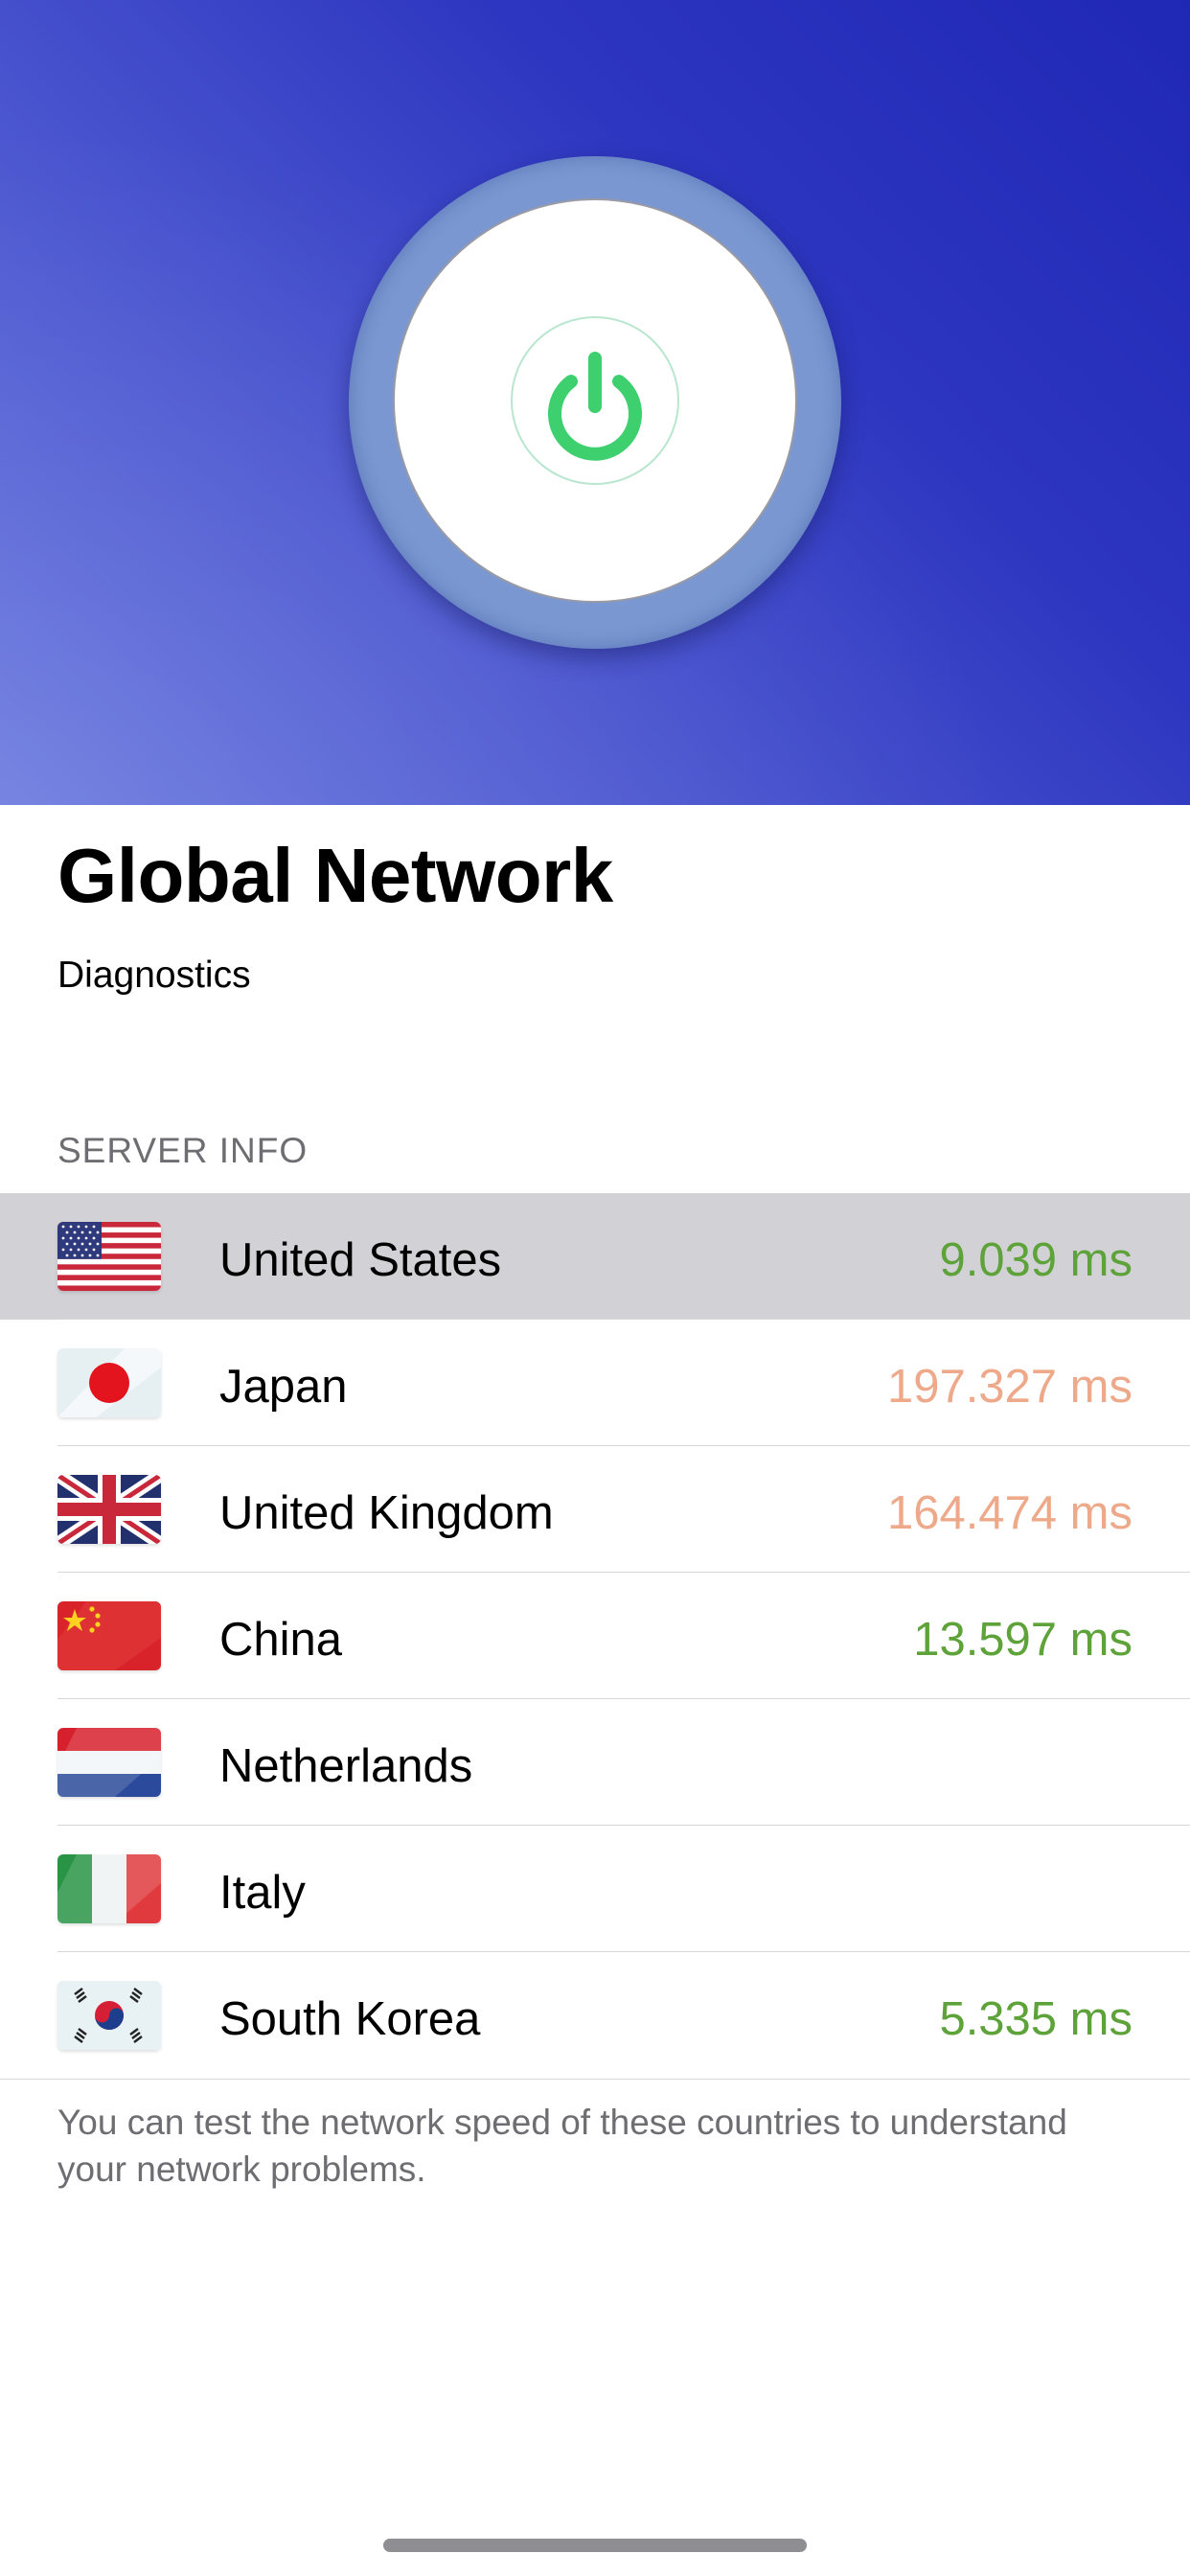 This screenshot has height=2576, width=1190. Describe the element at coordinates (109, 1763) in the screenshot. I see `netherlands-flag-icon` at that location.